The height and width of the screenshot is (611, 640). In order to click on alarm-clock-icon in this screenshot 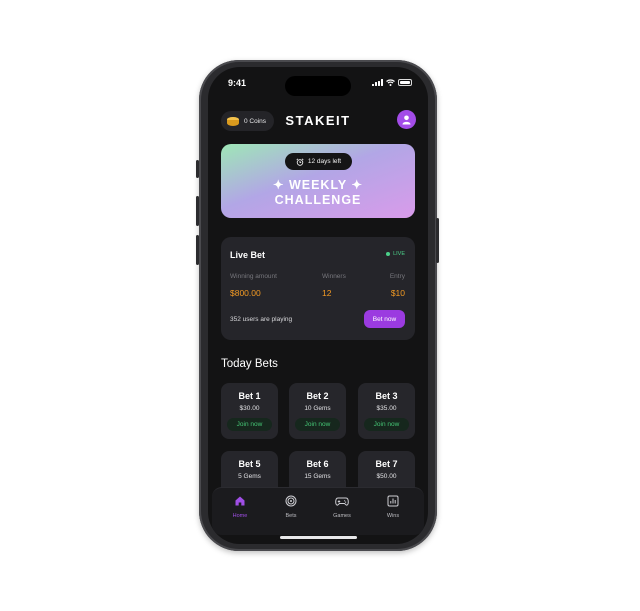, I will do `click(300, 162)`.